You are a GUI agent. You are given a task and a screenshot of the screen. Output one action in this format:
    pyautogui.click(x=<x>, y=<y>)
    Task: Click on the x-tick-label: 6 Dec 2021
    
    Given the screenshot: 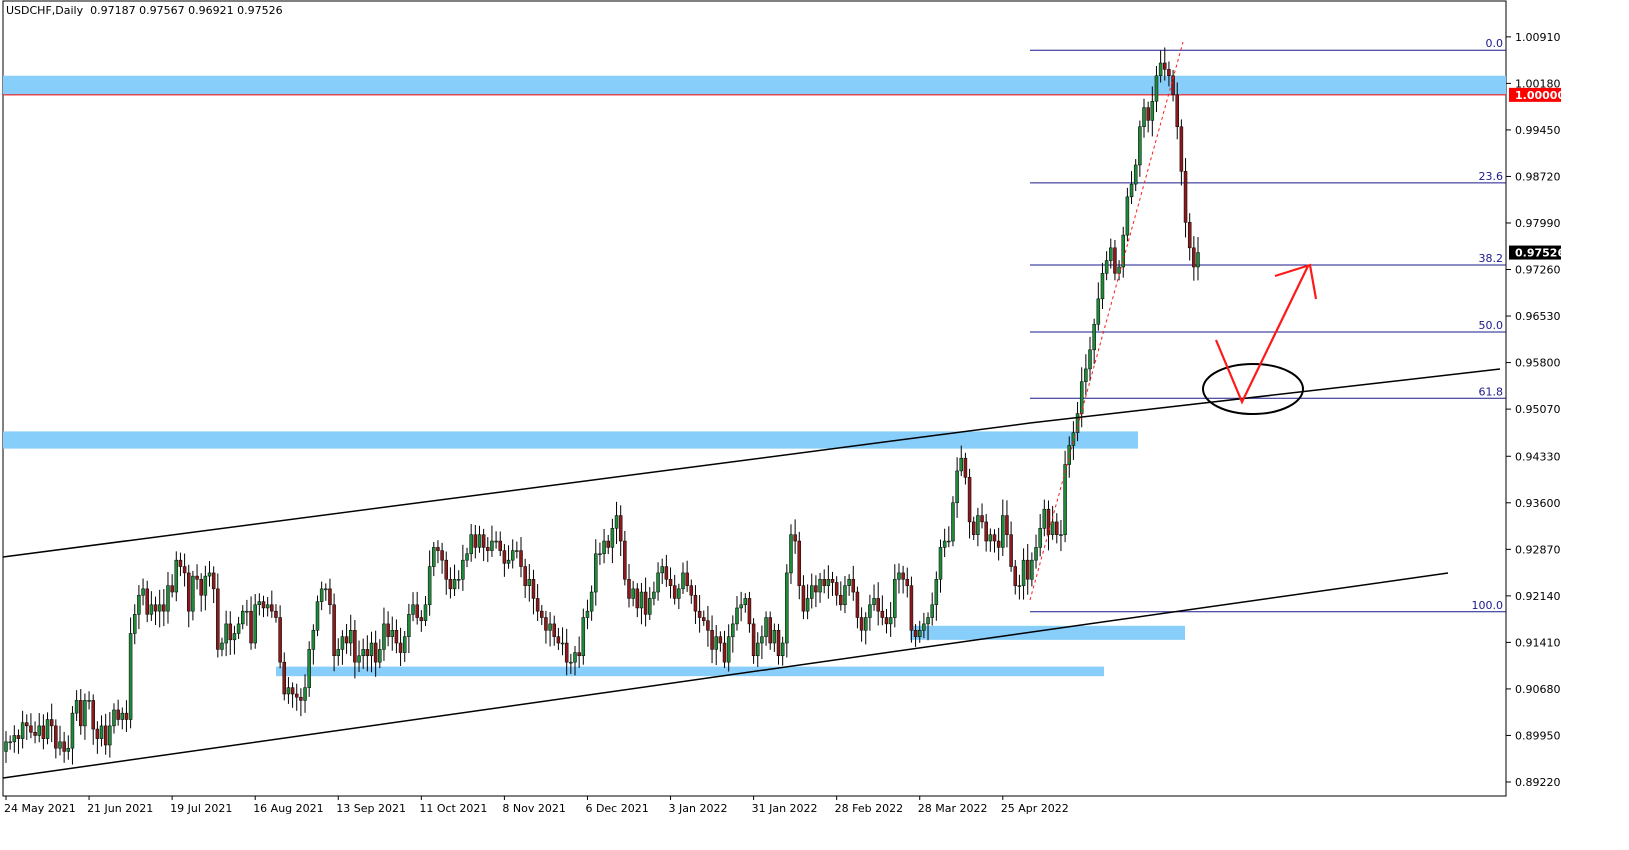 What is the action you would take?
    pyautogui.click(x=616, y=808)
    